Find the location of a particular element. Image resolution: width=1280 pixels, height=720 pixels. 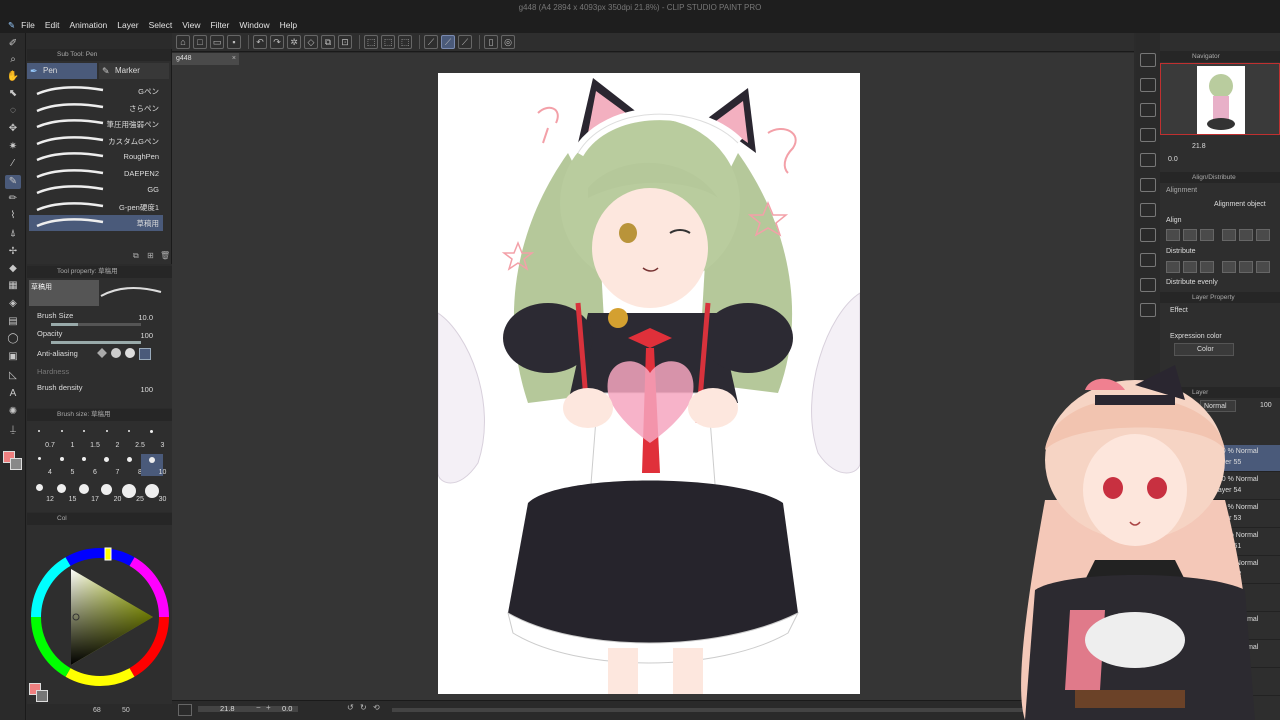

menu-select: Select is located at coordinates (161, 25).